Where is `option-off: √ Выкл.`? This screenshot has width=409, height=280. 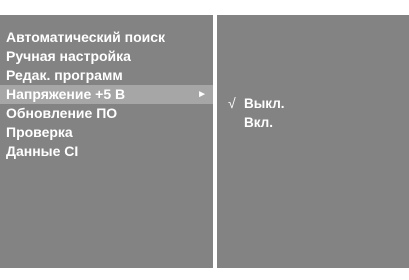 option-off: √ Выкл. is located at coordinates (313, 103).